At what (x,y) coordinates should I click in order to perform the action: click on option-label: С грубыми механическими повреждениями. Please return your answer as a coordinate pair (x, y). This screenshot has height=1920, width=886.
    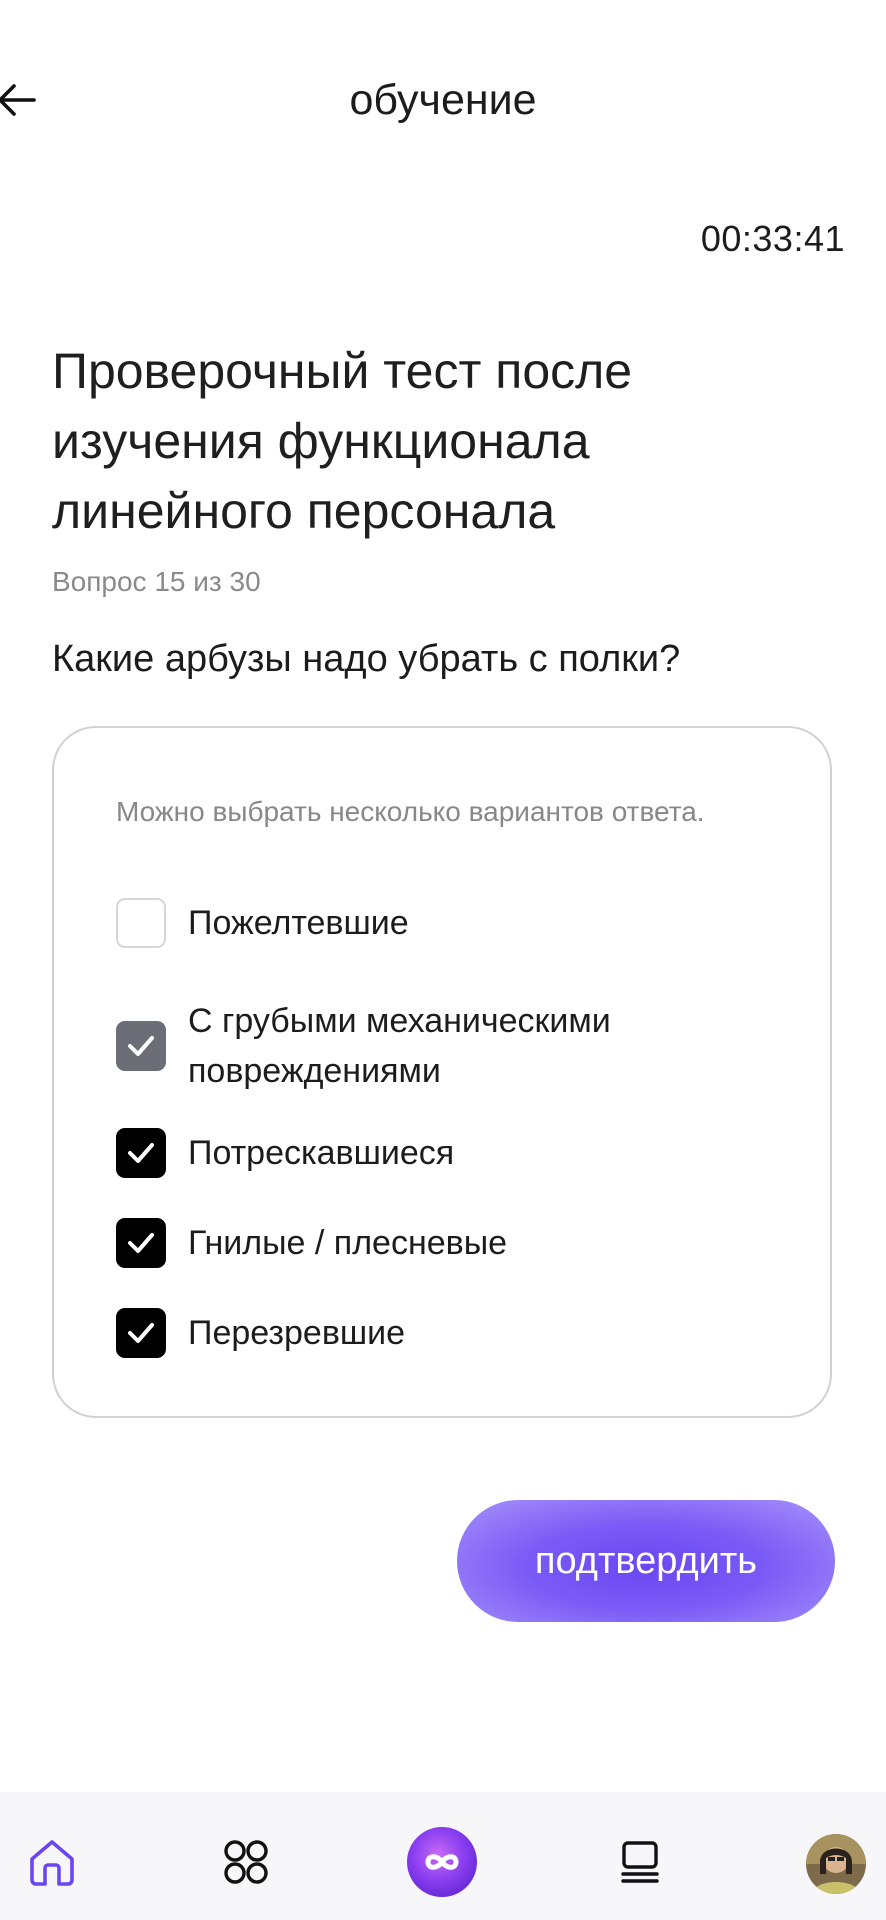
    Looking at the image, I should click on (399, 1046).